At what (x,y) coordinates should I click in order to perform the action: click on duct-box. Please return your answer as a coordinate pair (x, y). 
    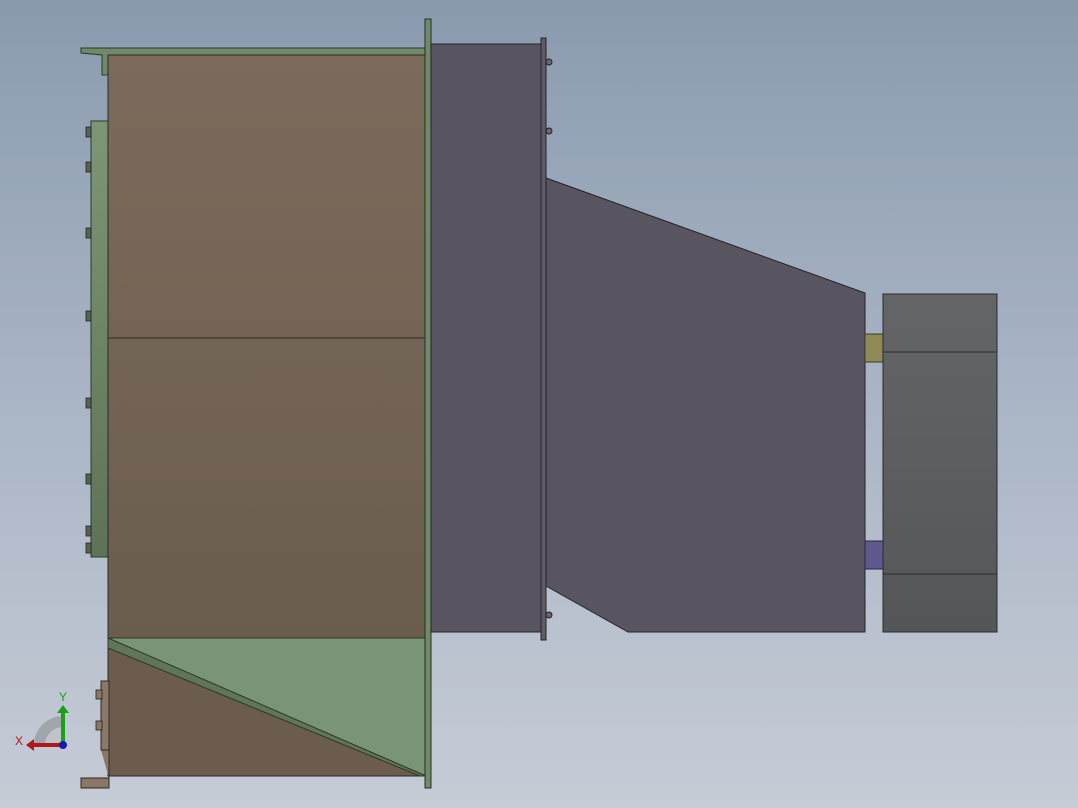
    Looking at the image, I should click on (486, 338).